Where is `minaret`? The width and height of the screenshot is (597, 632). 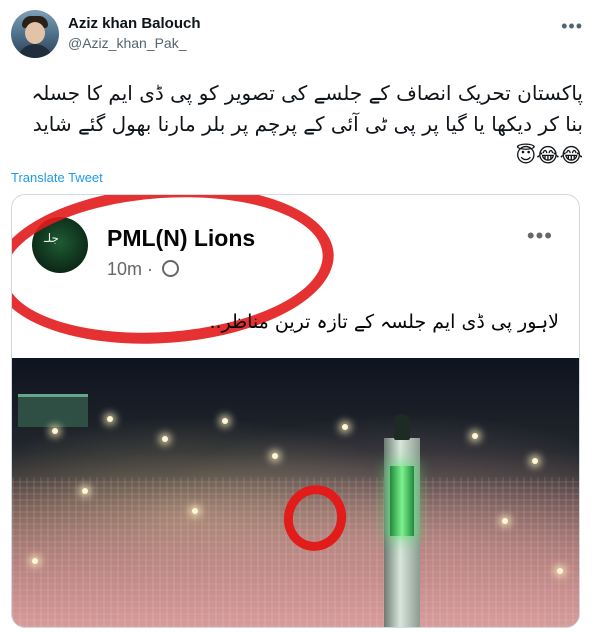
minaret is located at coordinates (402, 520).